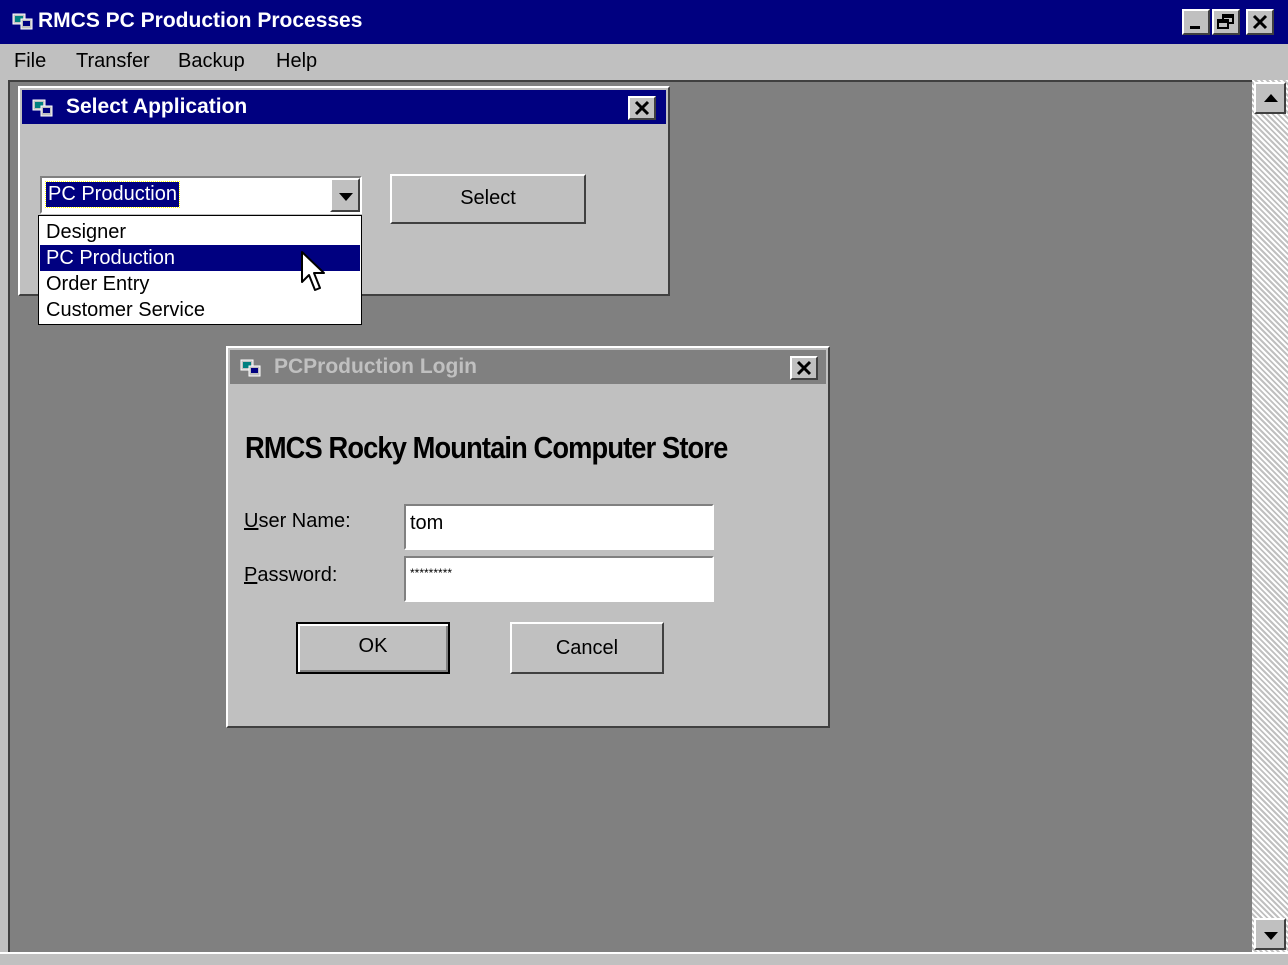  Describe the element at coordinates (375, 366) in the screenshot. I see `login-title: PCProduction Login` at that location.